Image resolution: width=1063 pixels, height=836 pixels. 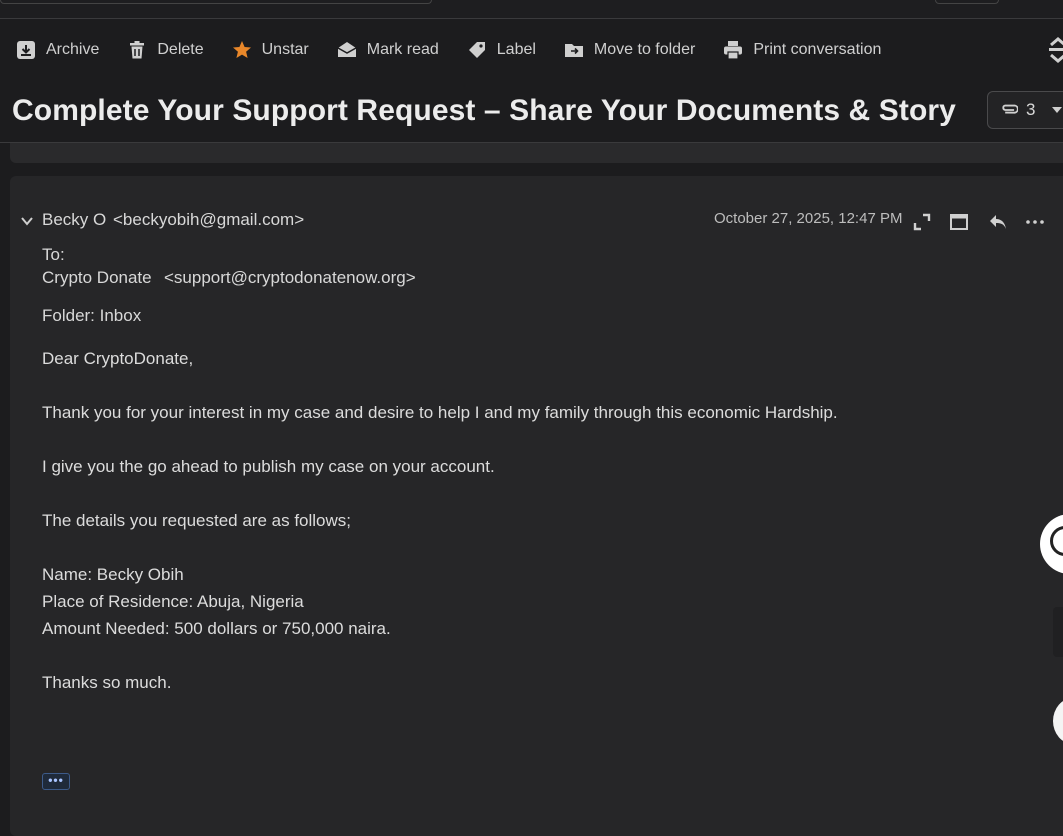 I want to click on expand-icon, so click(x=922, y=222).